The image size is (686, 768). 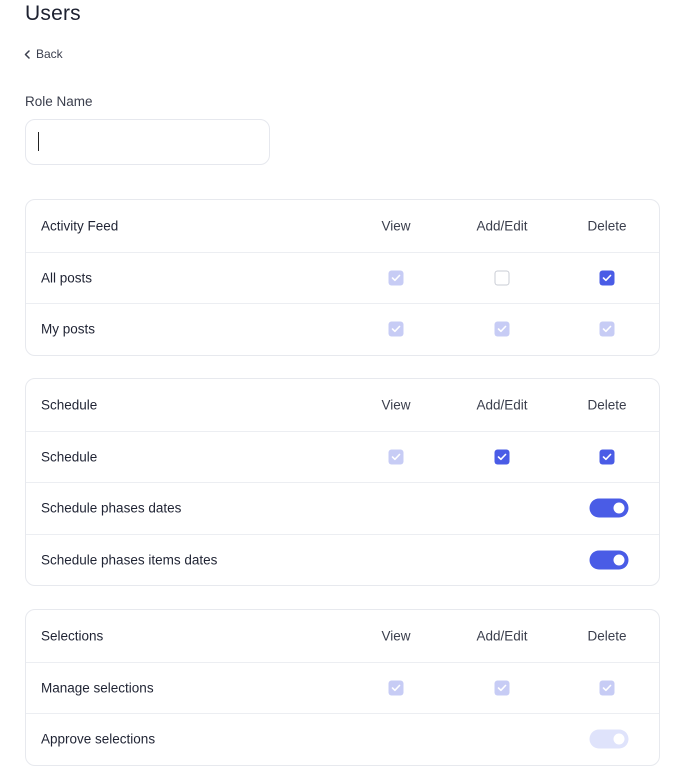 I want to click on my-posts-delete-checkbox, so click(x=607, y=329).